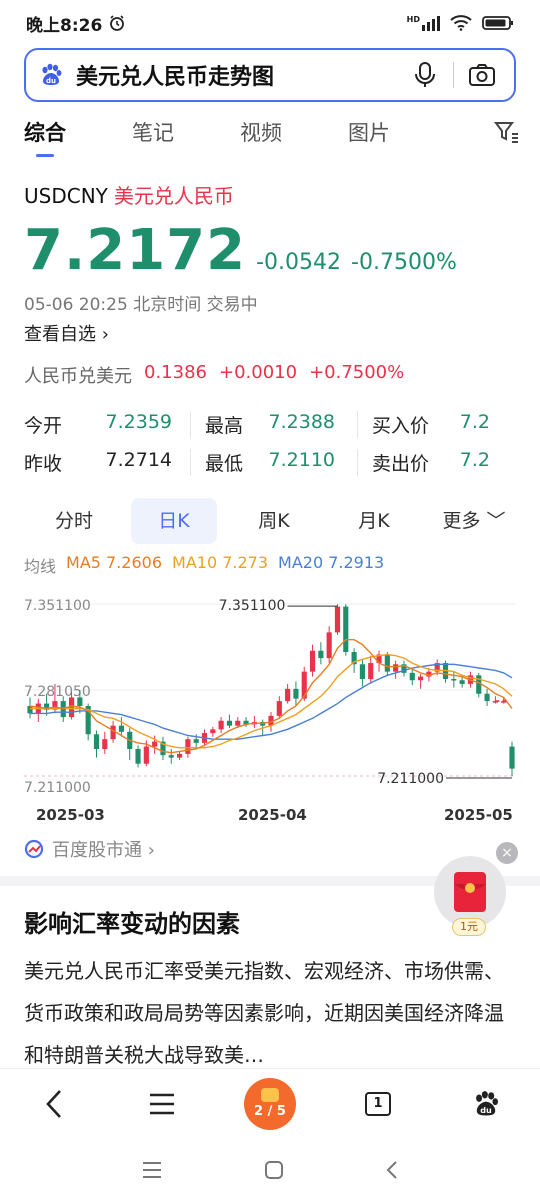 The height and width of the screenshot is (1200, 540). I want to click on system-navigation, so click(270, 1170).